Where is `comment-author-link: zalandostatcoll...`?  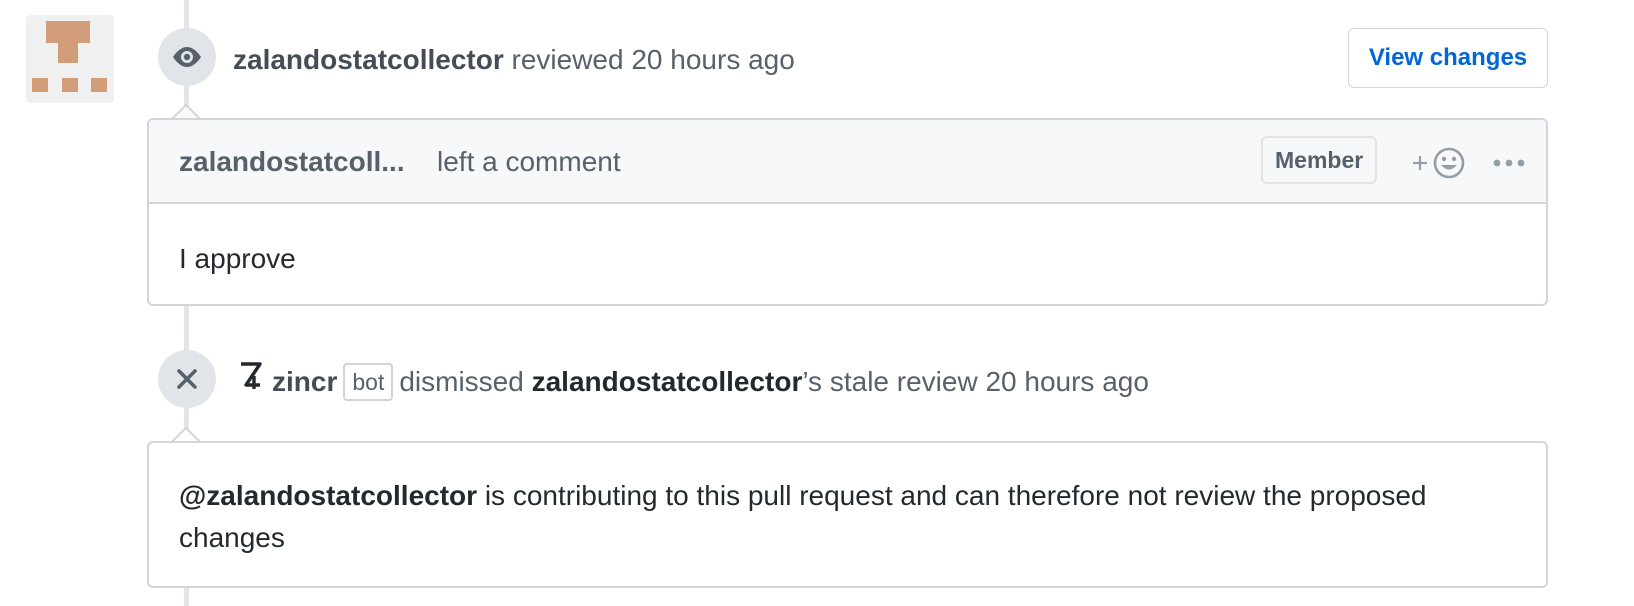 comment-author-link: zalandostatcoll... is located at coordinates (292, 162).